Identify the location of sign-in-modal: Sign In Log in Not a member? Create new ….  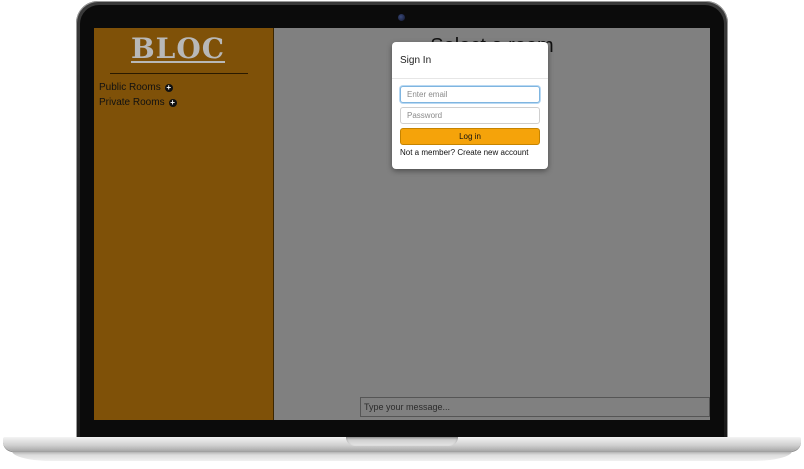
(470, 105).